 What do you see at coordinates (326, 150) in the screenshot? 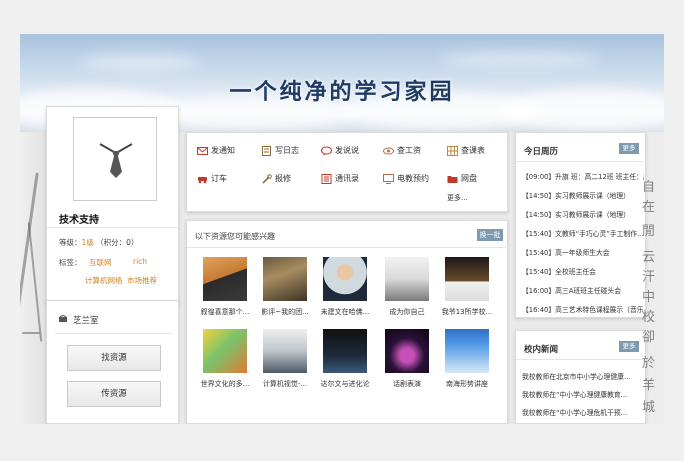
I see `chat-icon` at bounding box center [326, 150].